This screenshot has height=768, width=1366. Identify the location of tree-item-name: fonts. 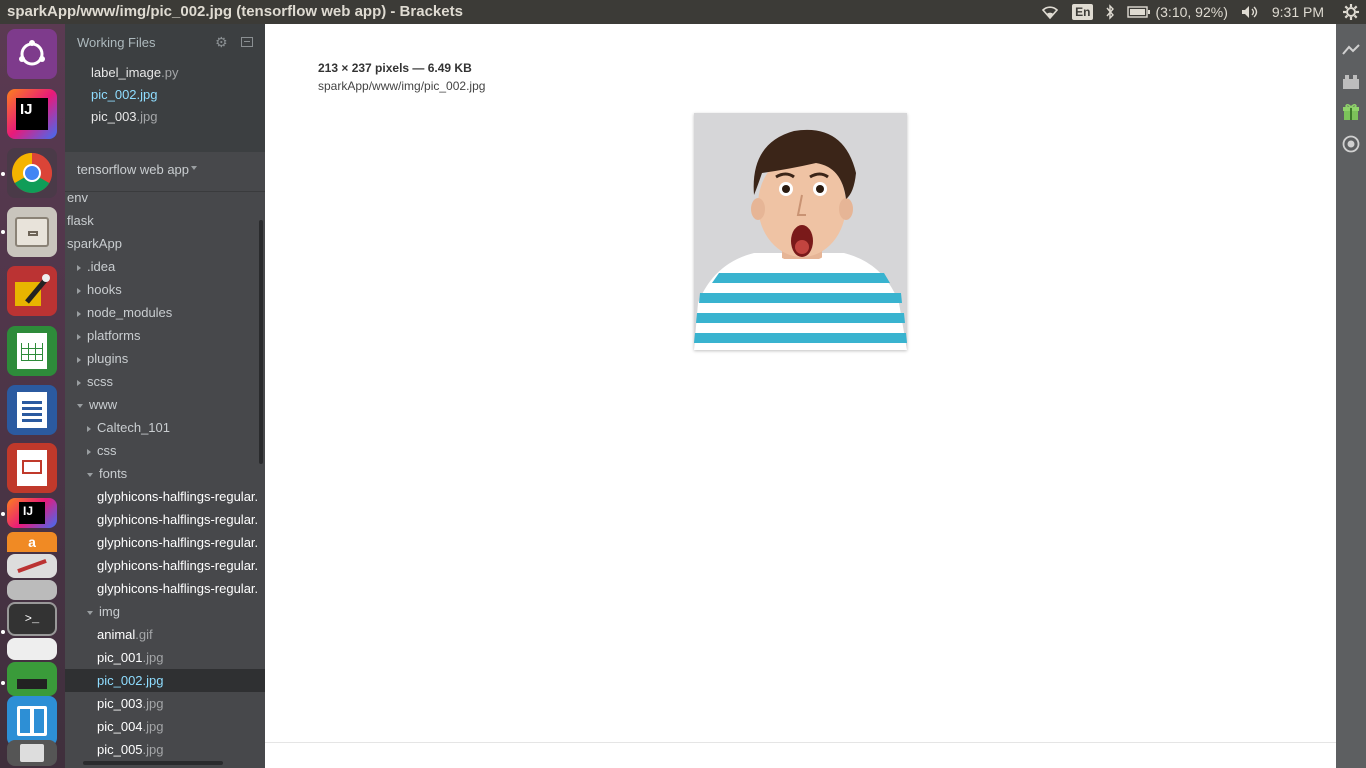
(113, 473).